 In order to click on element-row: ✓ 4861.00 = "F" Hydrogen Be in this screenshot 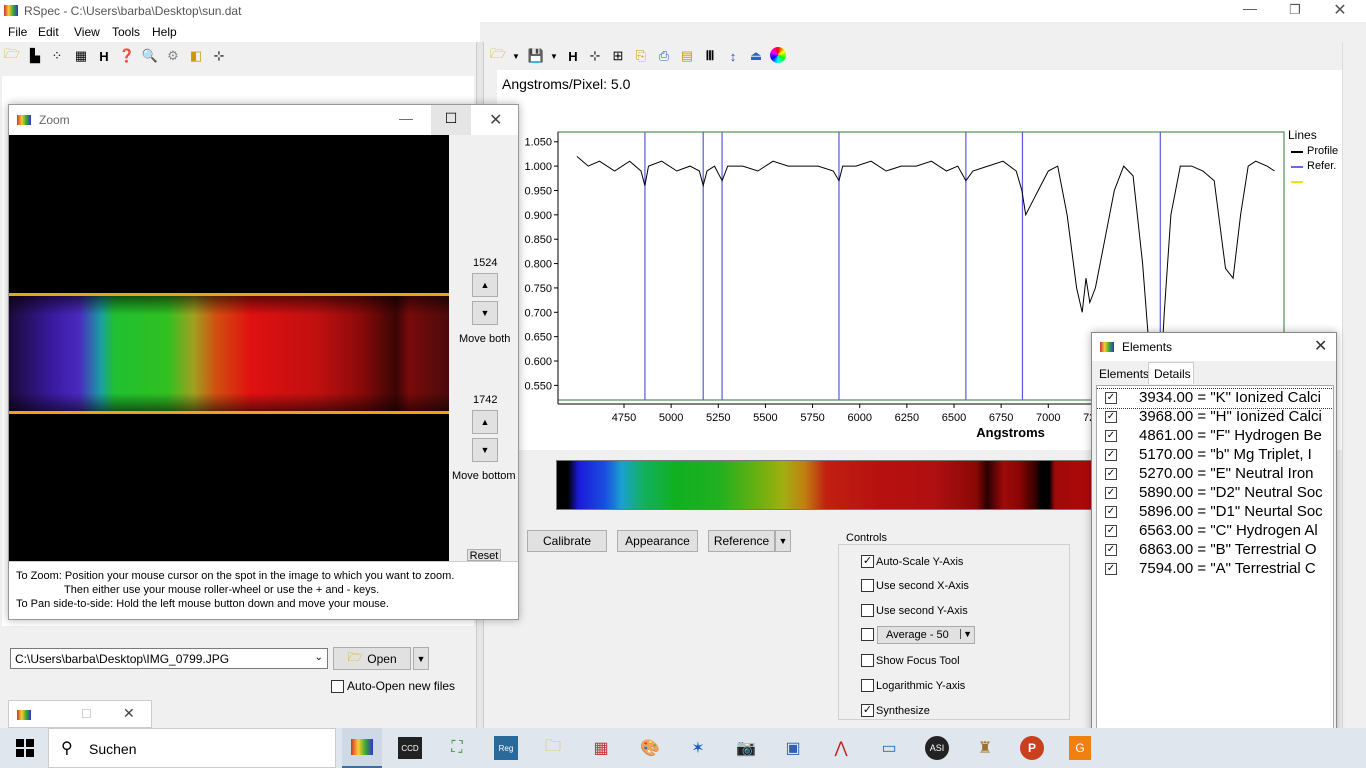, I will do `click(1215, 436)`.